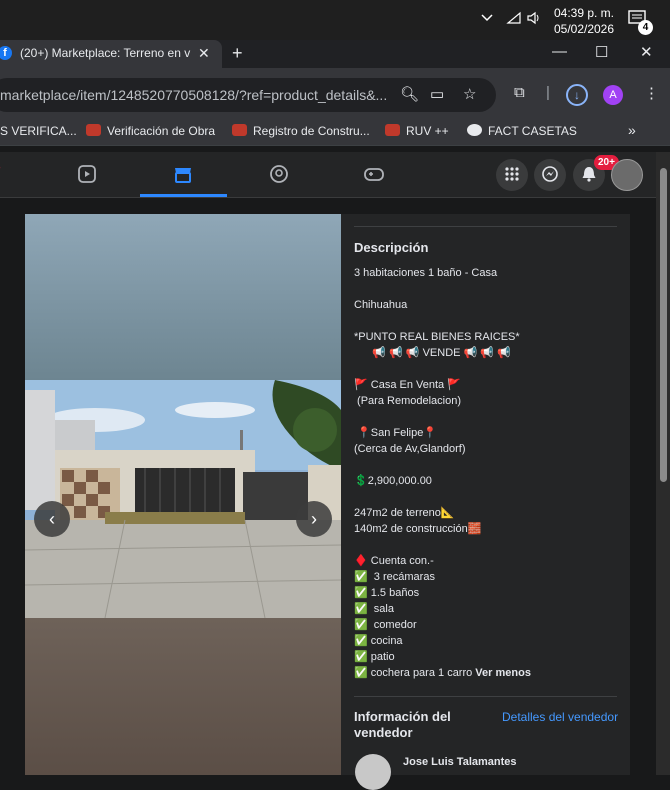 This screenshot has height=790, width=670. Describe the element at coordinates (601, 52) in the screenshot. I see `maximize-window-icon: ☐` at that location.